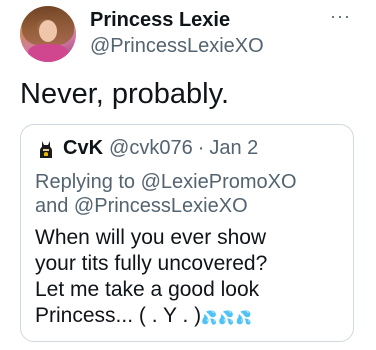 The height and width of the screenshot is (350, 376). I want to click on quoted-header: CvK @cvk076 · Jan 2, so click(146, 148).